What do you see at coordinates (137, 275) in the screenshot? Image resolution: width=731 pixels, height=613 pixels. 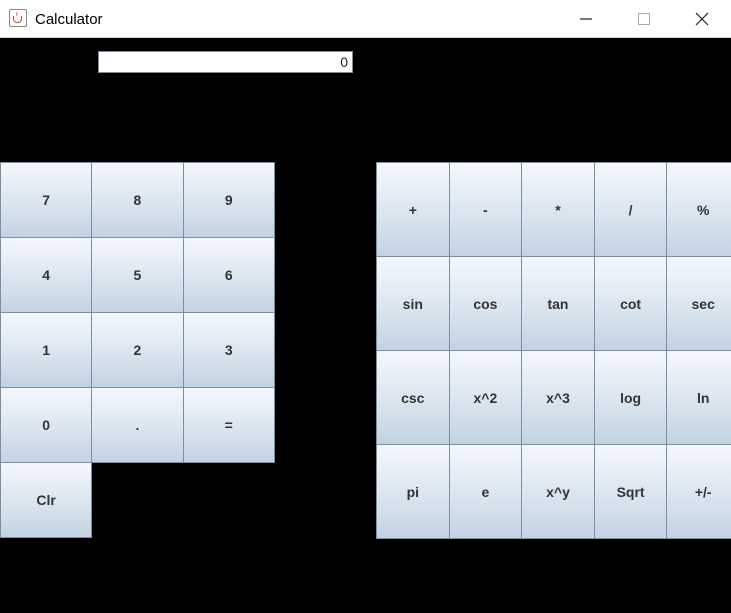 I see `number-pad-key: 5` at bounding box center [137, 275].